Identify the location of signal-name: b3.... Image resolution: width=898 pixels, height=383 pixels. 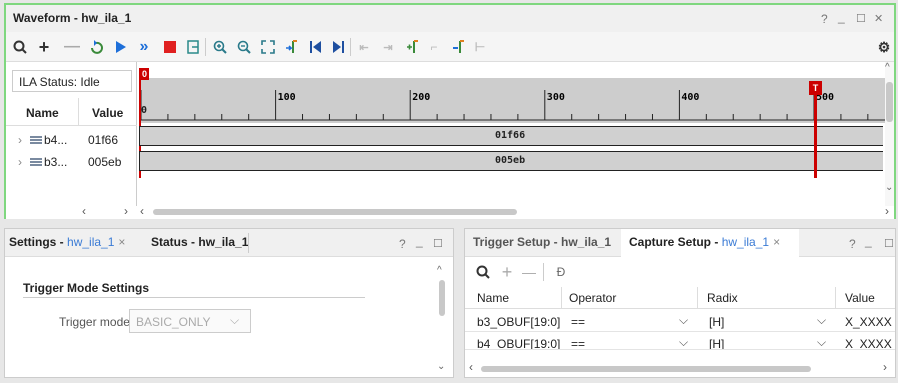
(56, 162).